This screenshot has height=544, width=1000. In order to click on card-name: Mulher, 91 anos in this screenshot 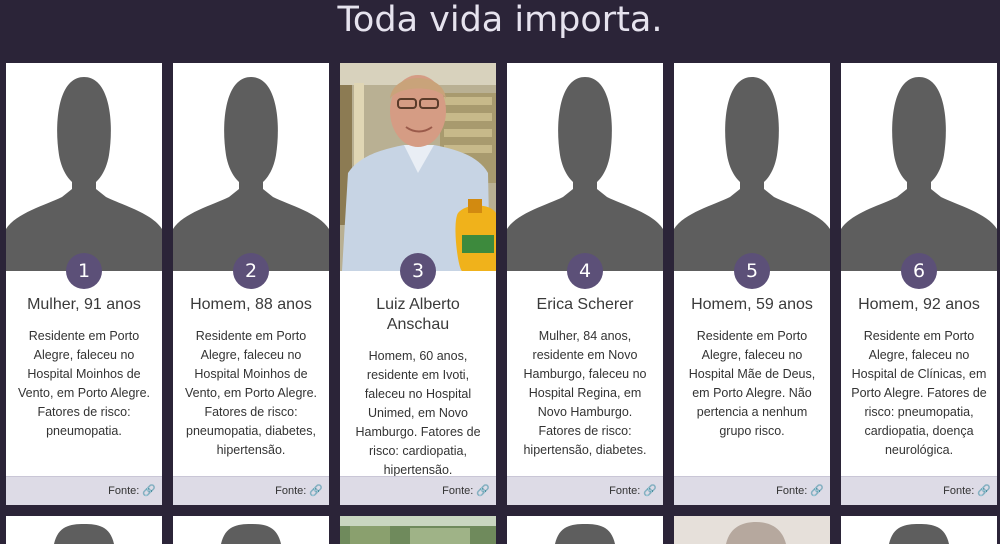, I will do `click(84, 304)`.